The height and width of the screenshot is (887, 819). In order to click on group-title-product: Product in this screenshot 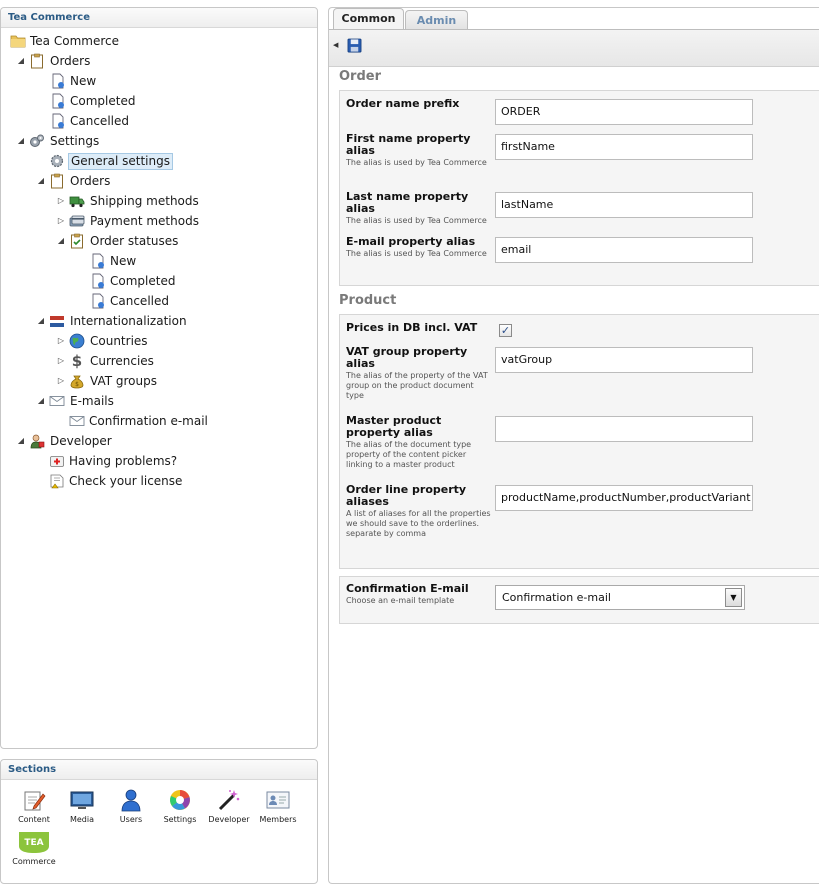, I will do `click(368, 300)`.